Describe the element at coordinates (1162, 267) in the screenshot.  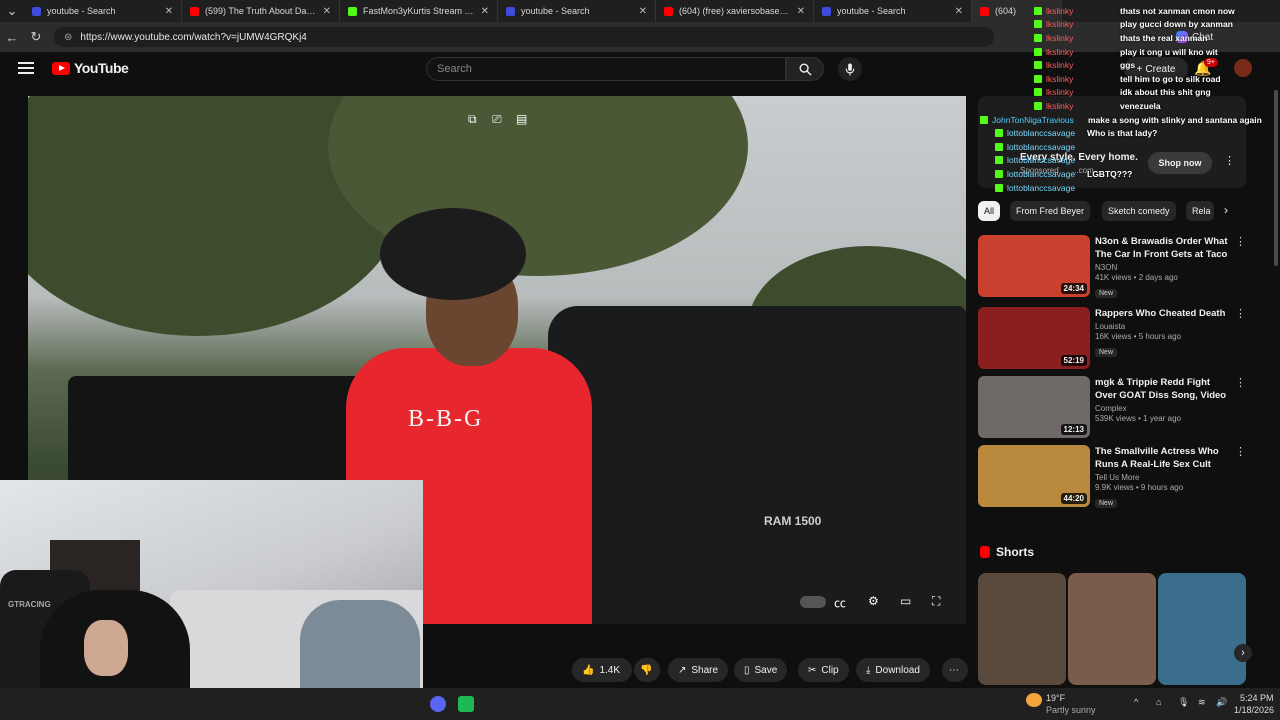
I see `recommendation-channel: N3ON` at that location.